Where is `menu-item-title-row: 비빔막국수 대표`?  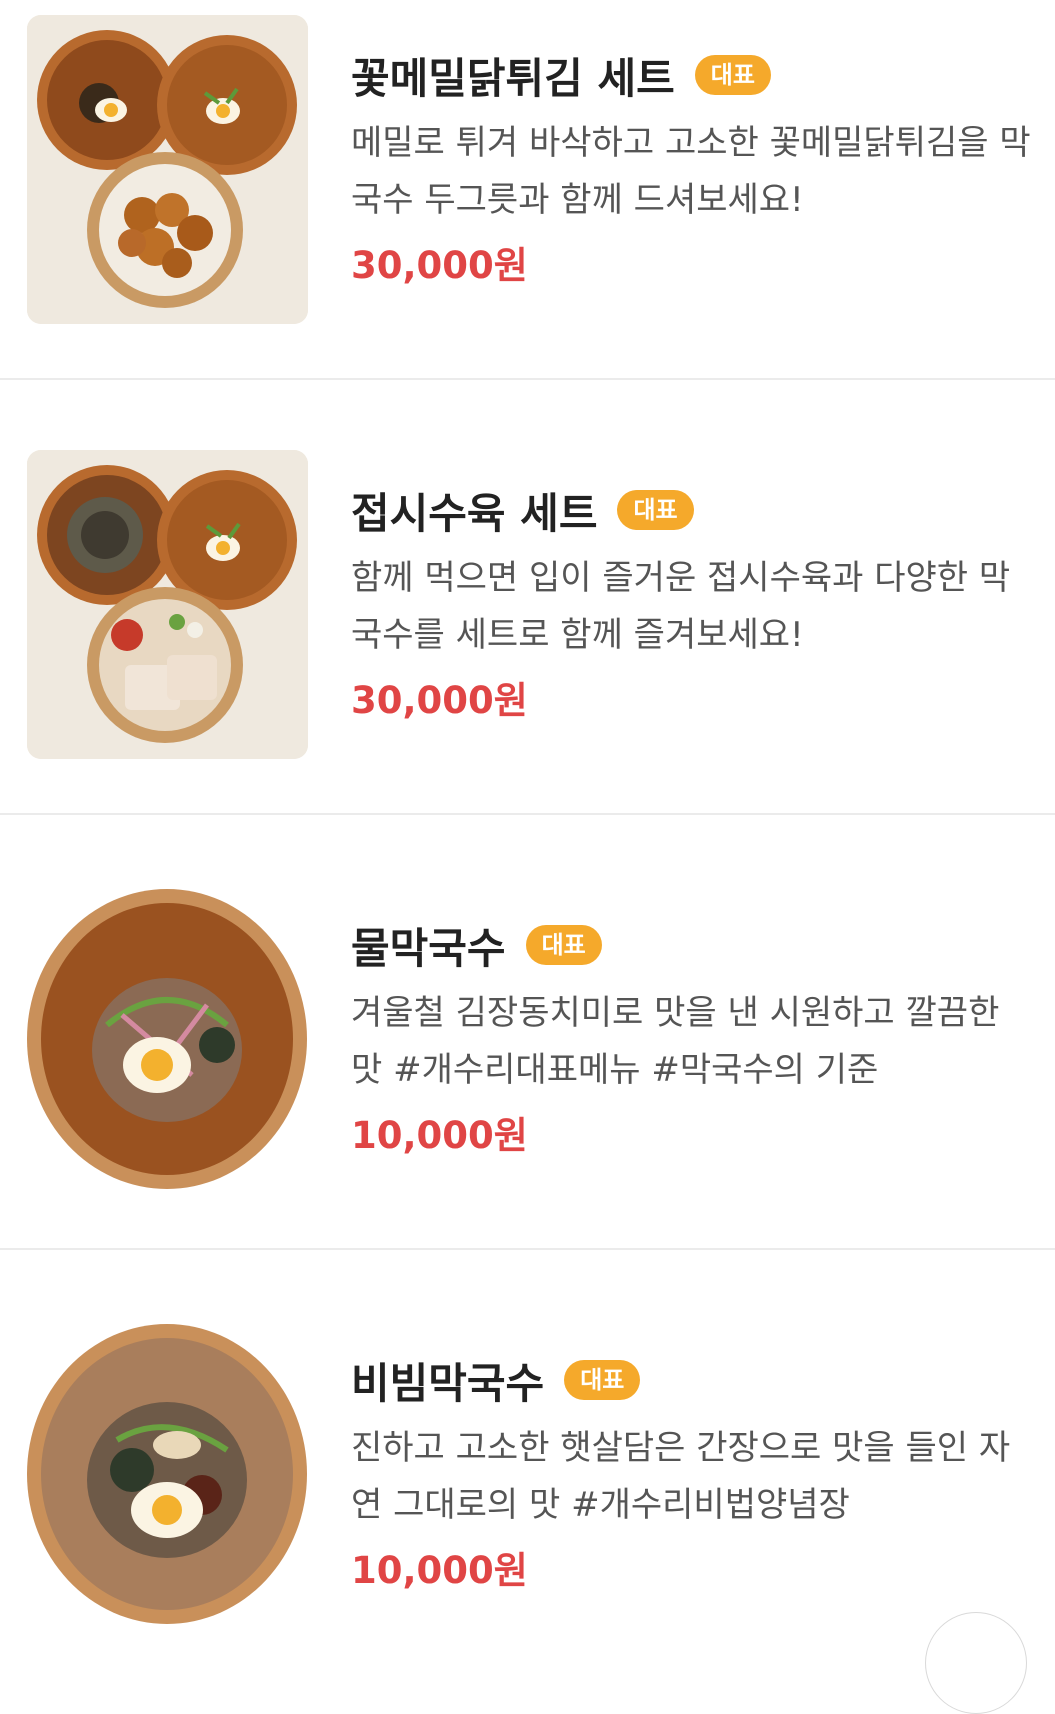 menu-item-title-row: 비빔막국수 대표 is located at coordinates (496, 1380).